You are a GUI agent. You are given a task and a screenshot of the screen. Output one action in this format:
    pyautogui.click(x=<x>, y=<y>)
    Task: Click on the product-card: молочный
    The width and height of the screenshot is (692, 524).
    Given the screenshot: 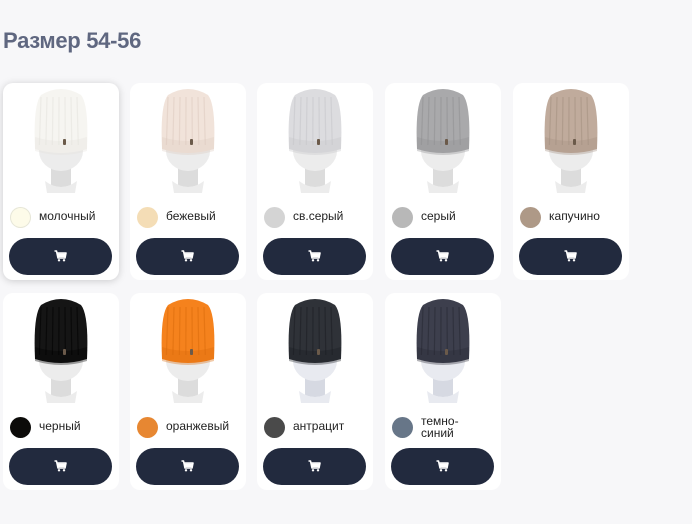 What is the action you would take?
    pyautogui.click(x=61, y=181)
    